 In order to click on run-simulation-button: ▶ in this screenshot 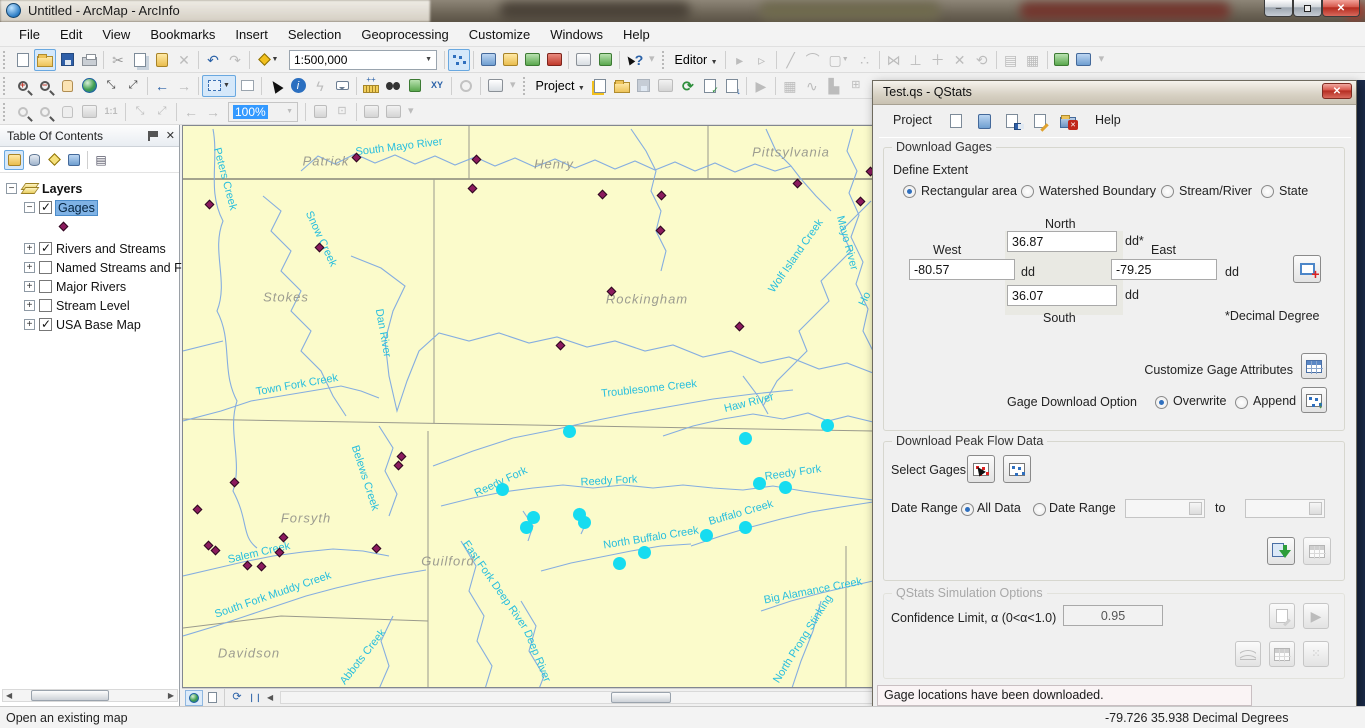, I will do `click(1316, 616)`.